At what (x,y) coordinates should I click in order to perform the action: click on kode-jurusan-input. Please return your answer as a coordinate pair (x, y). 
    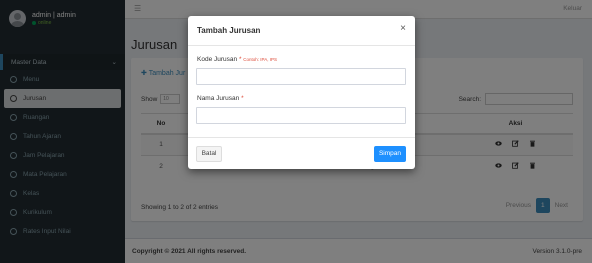
    Looking at the image, I should click on (301, 76).